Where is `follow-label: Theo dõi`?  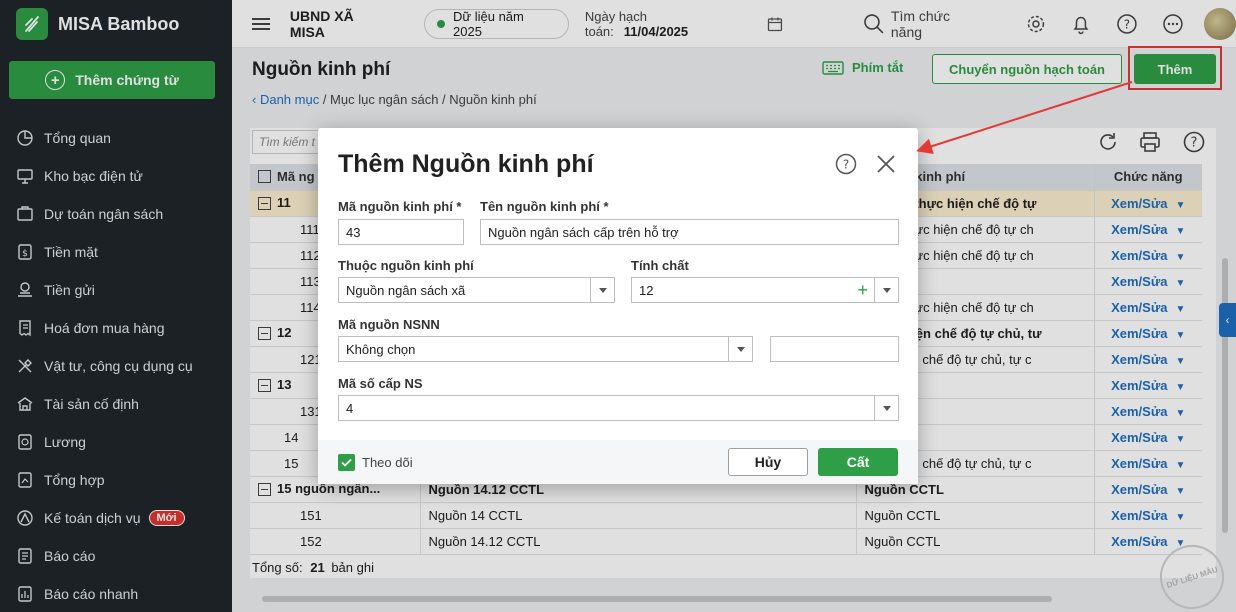
follow-label: Theo dõi is located at coordinates (387, 462).